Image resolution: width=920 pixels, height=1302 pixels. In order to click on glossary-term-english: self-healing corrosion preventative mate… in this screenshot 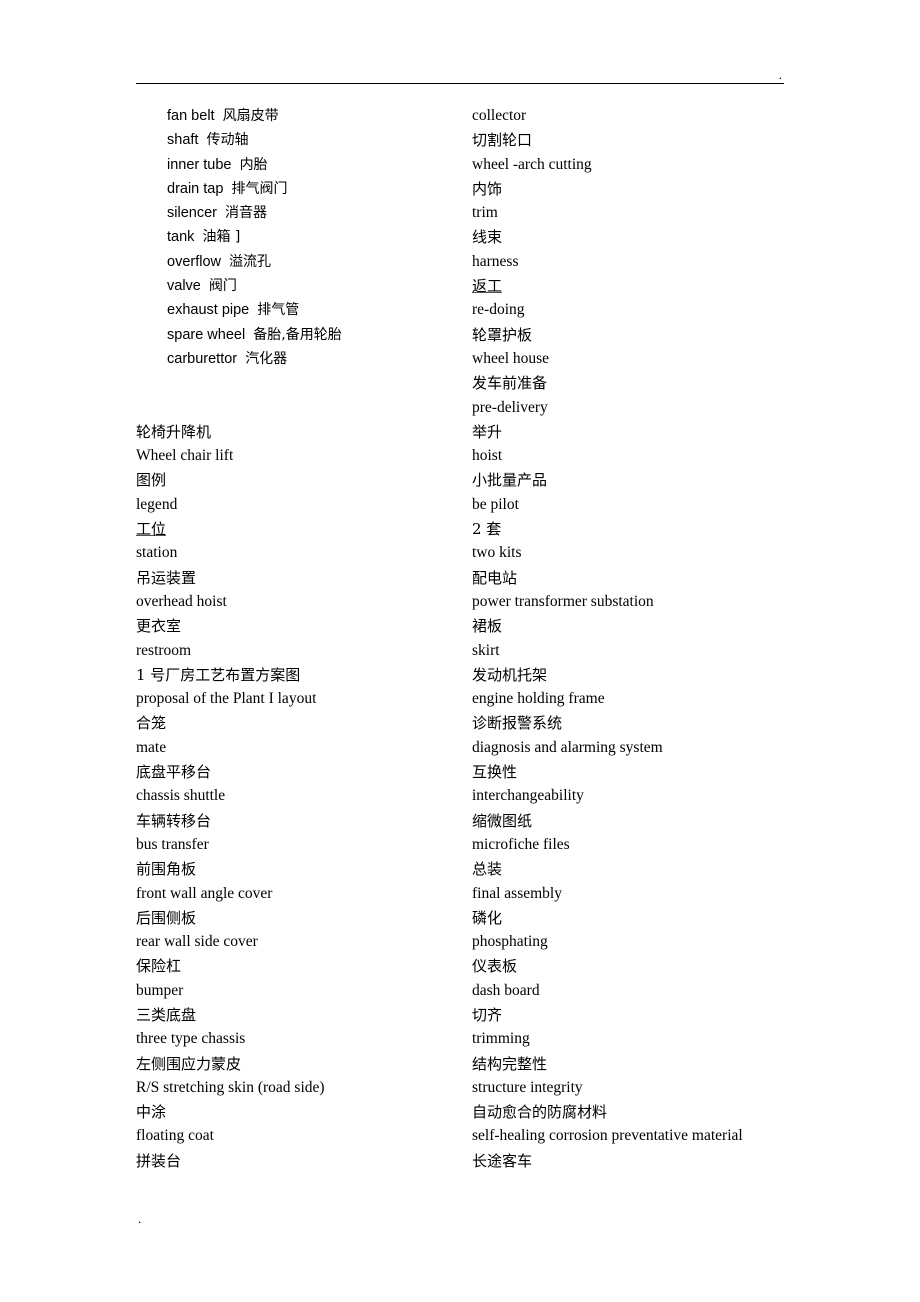, I will do `click(607, 1136)`.